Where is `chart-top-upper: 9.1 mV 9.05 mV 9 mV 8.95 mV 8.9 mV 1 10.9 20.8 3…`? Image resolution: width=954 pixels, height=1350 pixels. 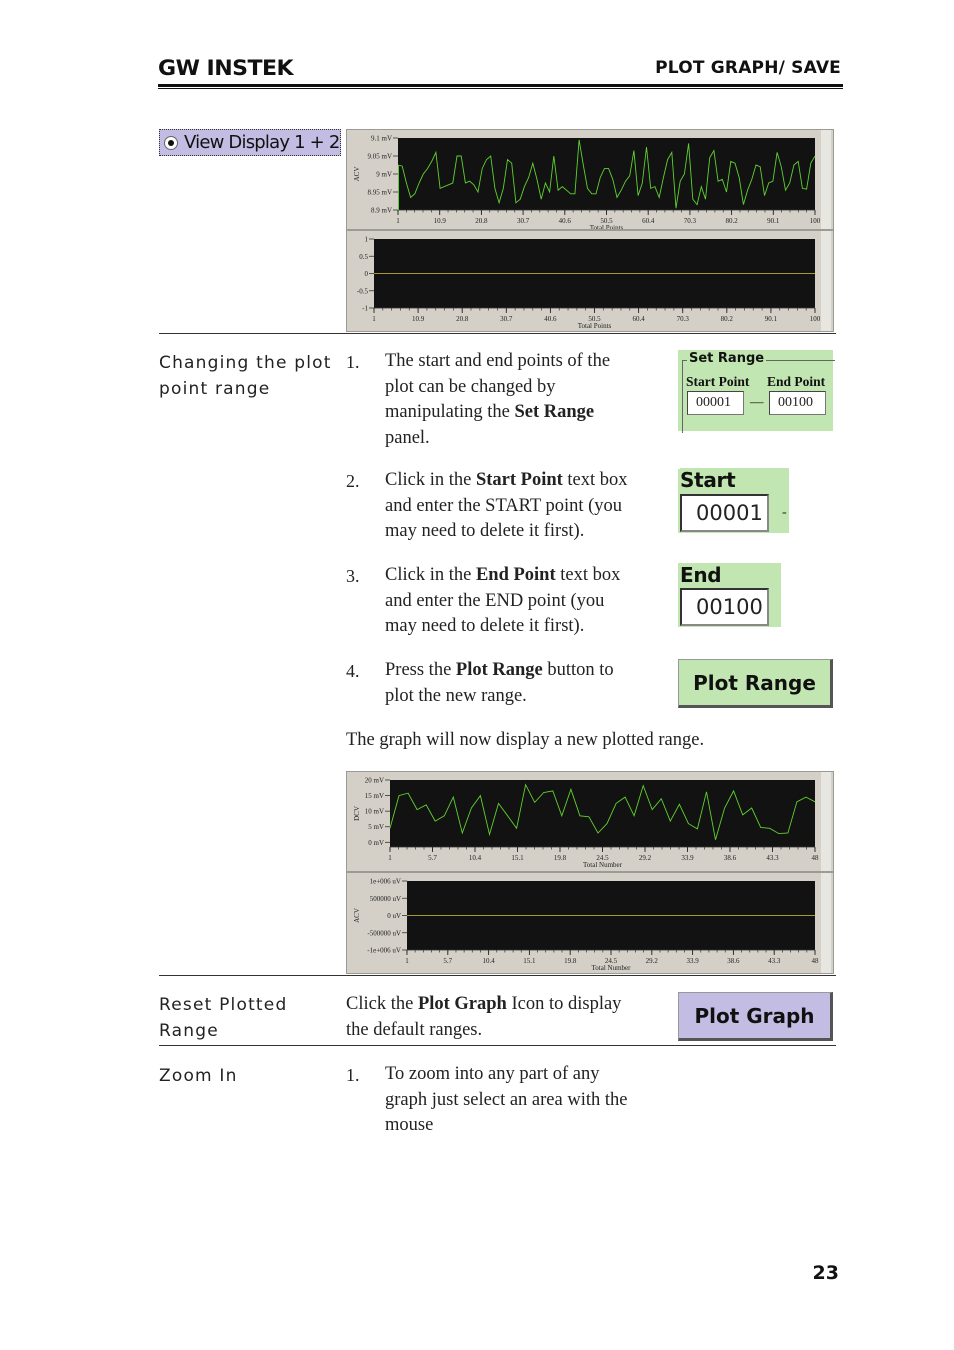 chart-top-upper: 9.1 mV 9.05 mV 9 mV 8.95 mV 8.9 mV 1 10.9 20.8 3… is located at coordinates (590, 179).